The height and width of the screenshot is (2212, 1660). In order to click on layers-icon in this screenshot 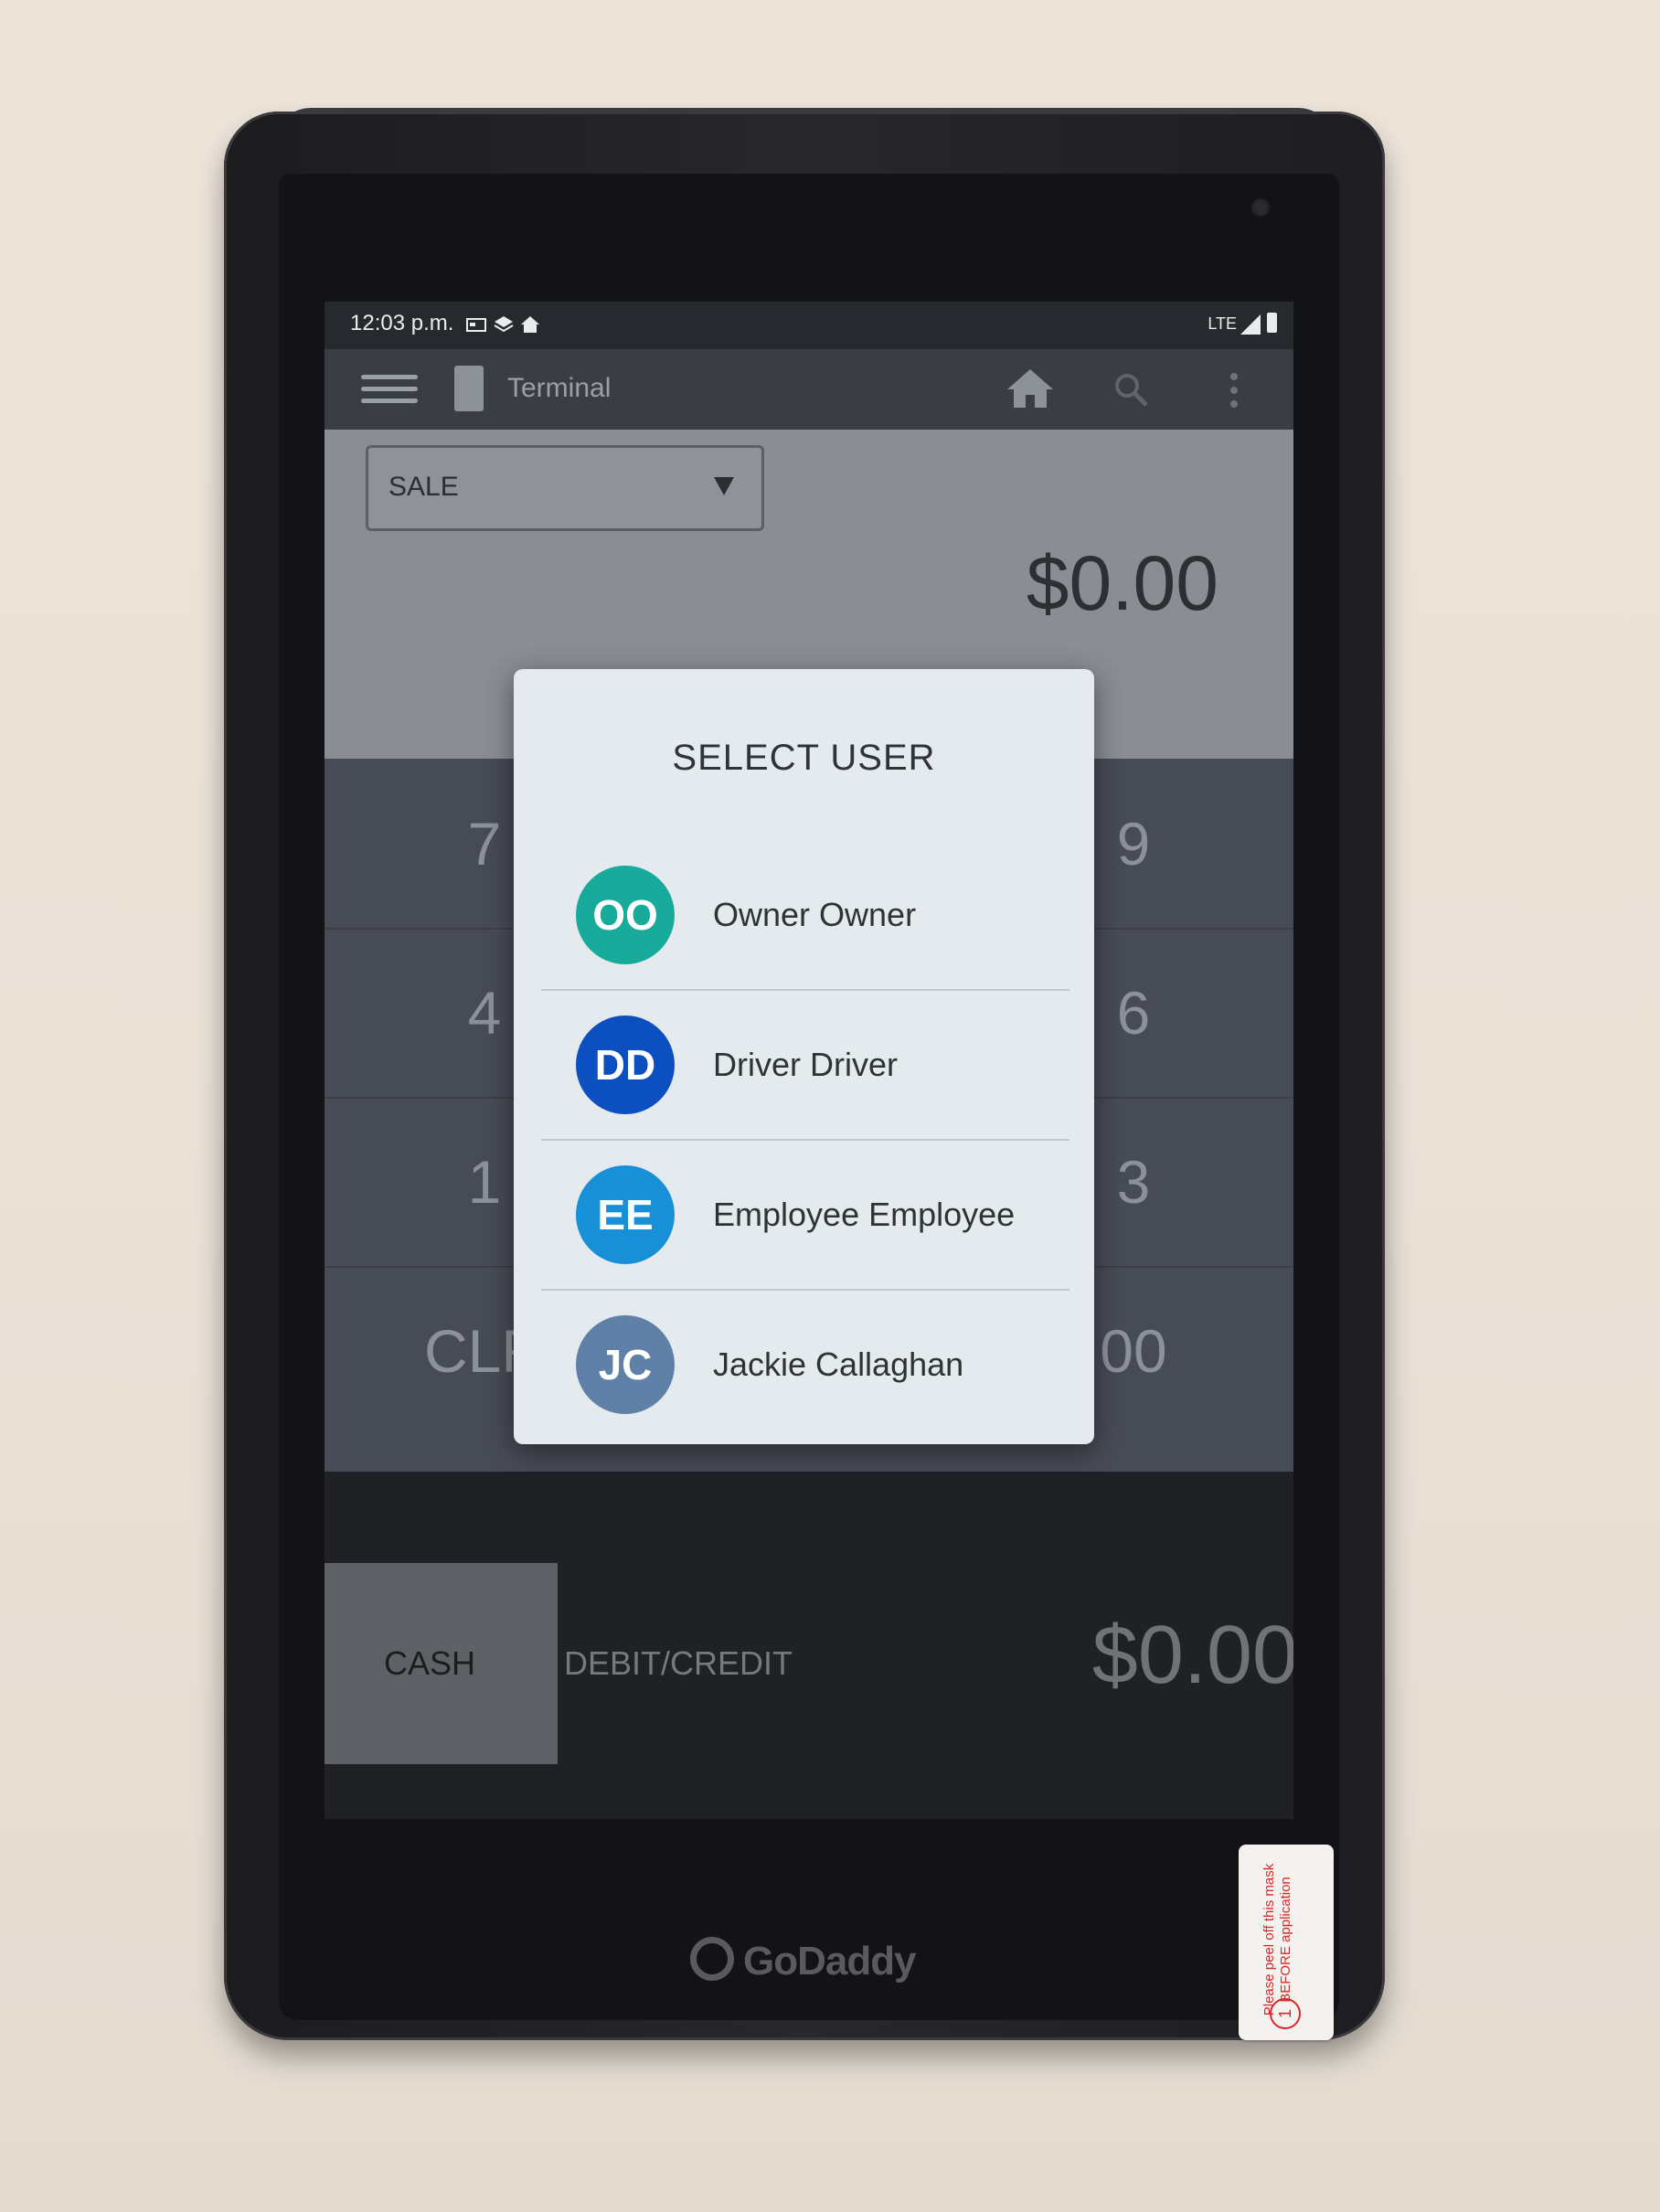, I will do `click(504, 324)`.